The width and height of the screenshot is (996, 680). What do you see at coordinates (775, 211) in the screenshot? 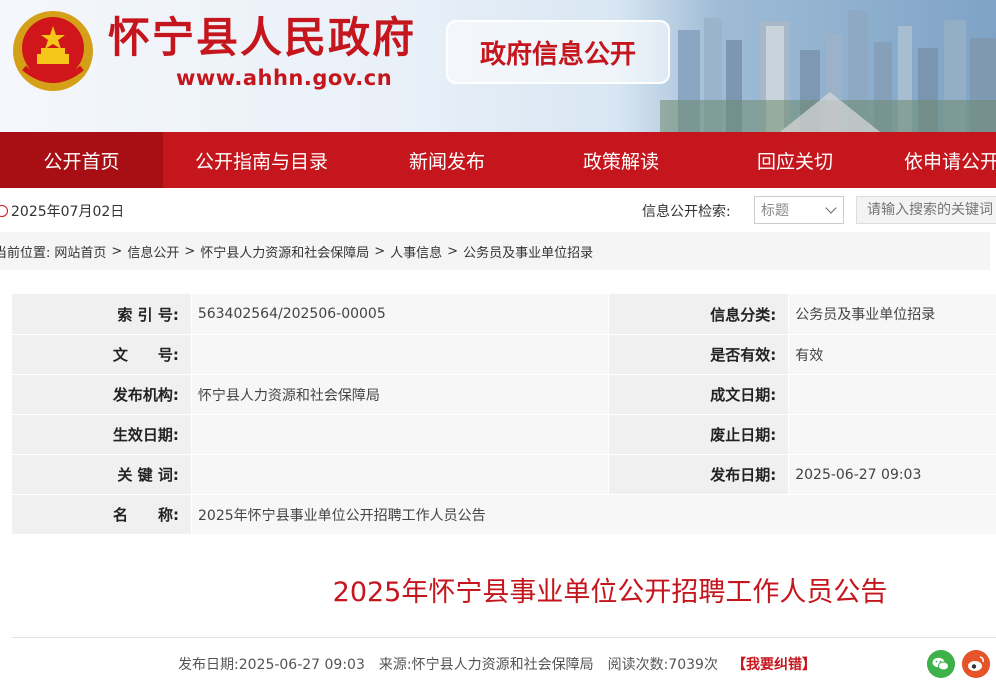
I see `select-value: 标题` at bounding box center [775, 211].